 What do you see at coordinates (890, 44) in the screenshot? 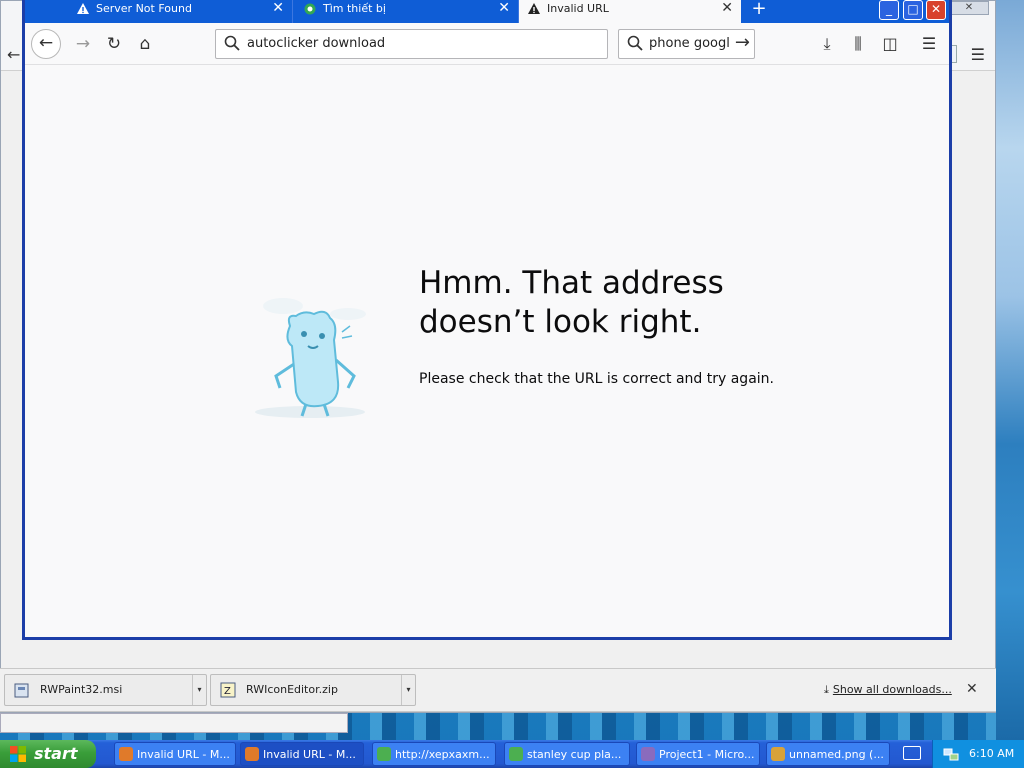
I see `sidebar-icon: ◫` at bounding box center [890, 44].